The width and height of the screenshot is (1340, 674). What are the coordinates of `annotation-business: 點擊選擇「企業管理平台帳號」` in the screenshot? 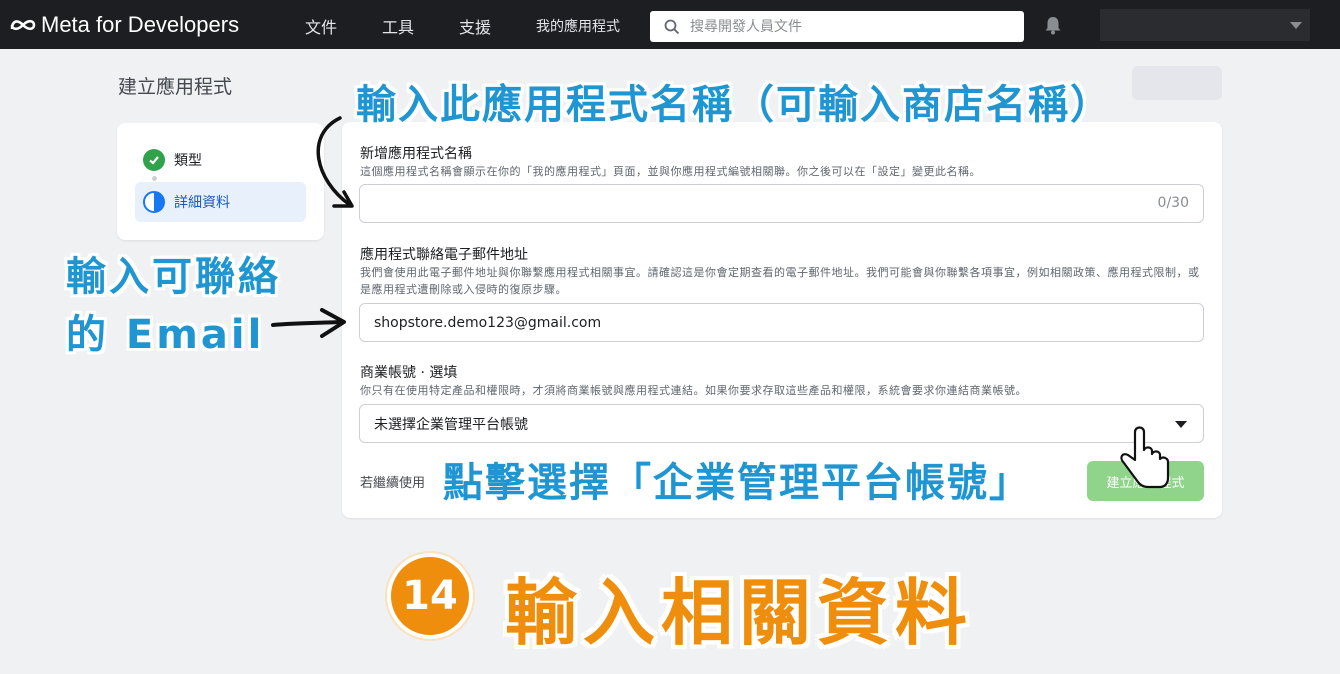 It's located at (737, 483).